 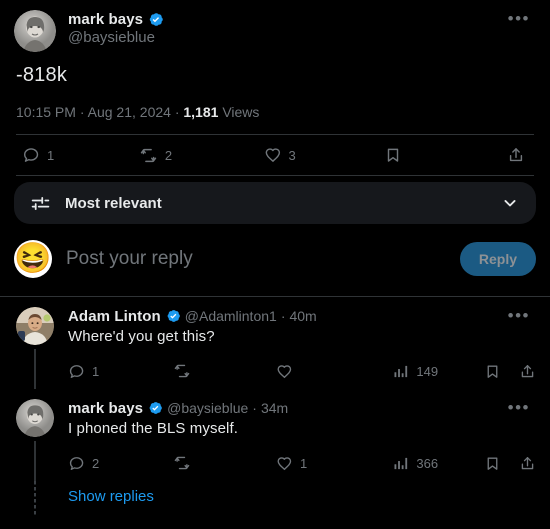 I want to click on reply-composer: 😆 Post your reply Reply, so click(x=275, y=260).